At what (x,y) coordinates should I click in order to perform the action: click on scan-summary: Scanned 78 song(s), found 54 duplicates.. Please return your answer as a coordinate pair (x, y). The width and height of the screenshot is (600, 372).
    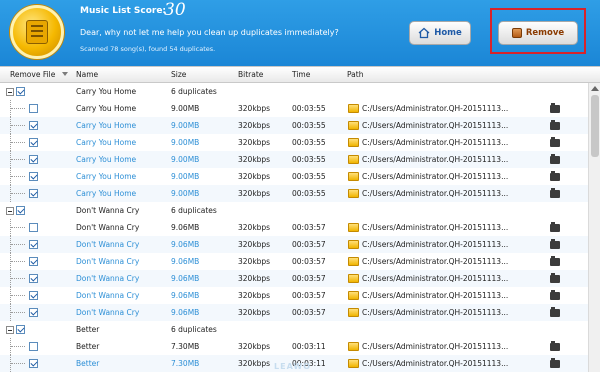
    Looking at the image, I should click on (148, 49).